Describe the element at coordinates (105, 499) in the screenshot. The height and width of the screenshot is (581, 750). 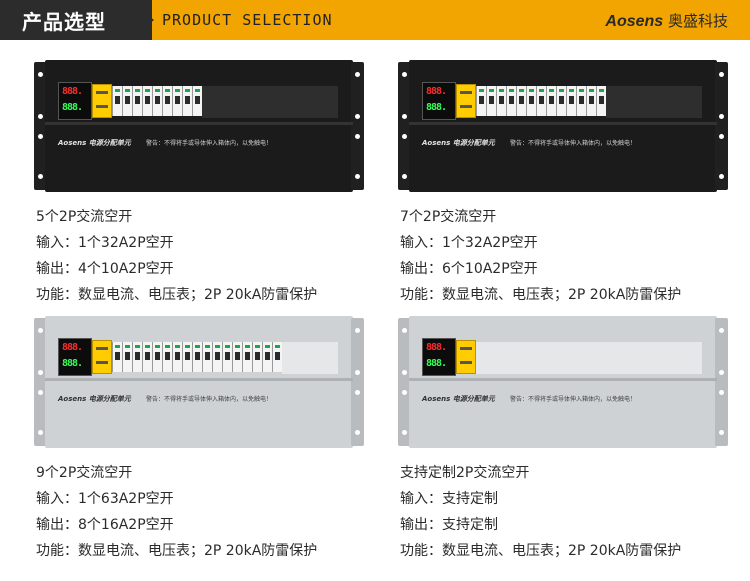
I see `product-input: 输入：1个63A2P空开` at that location.